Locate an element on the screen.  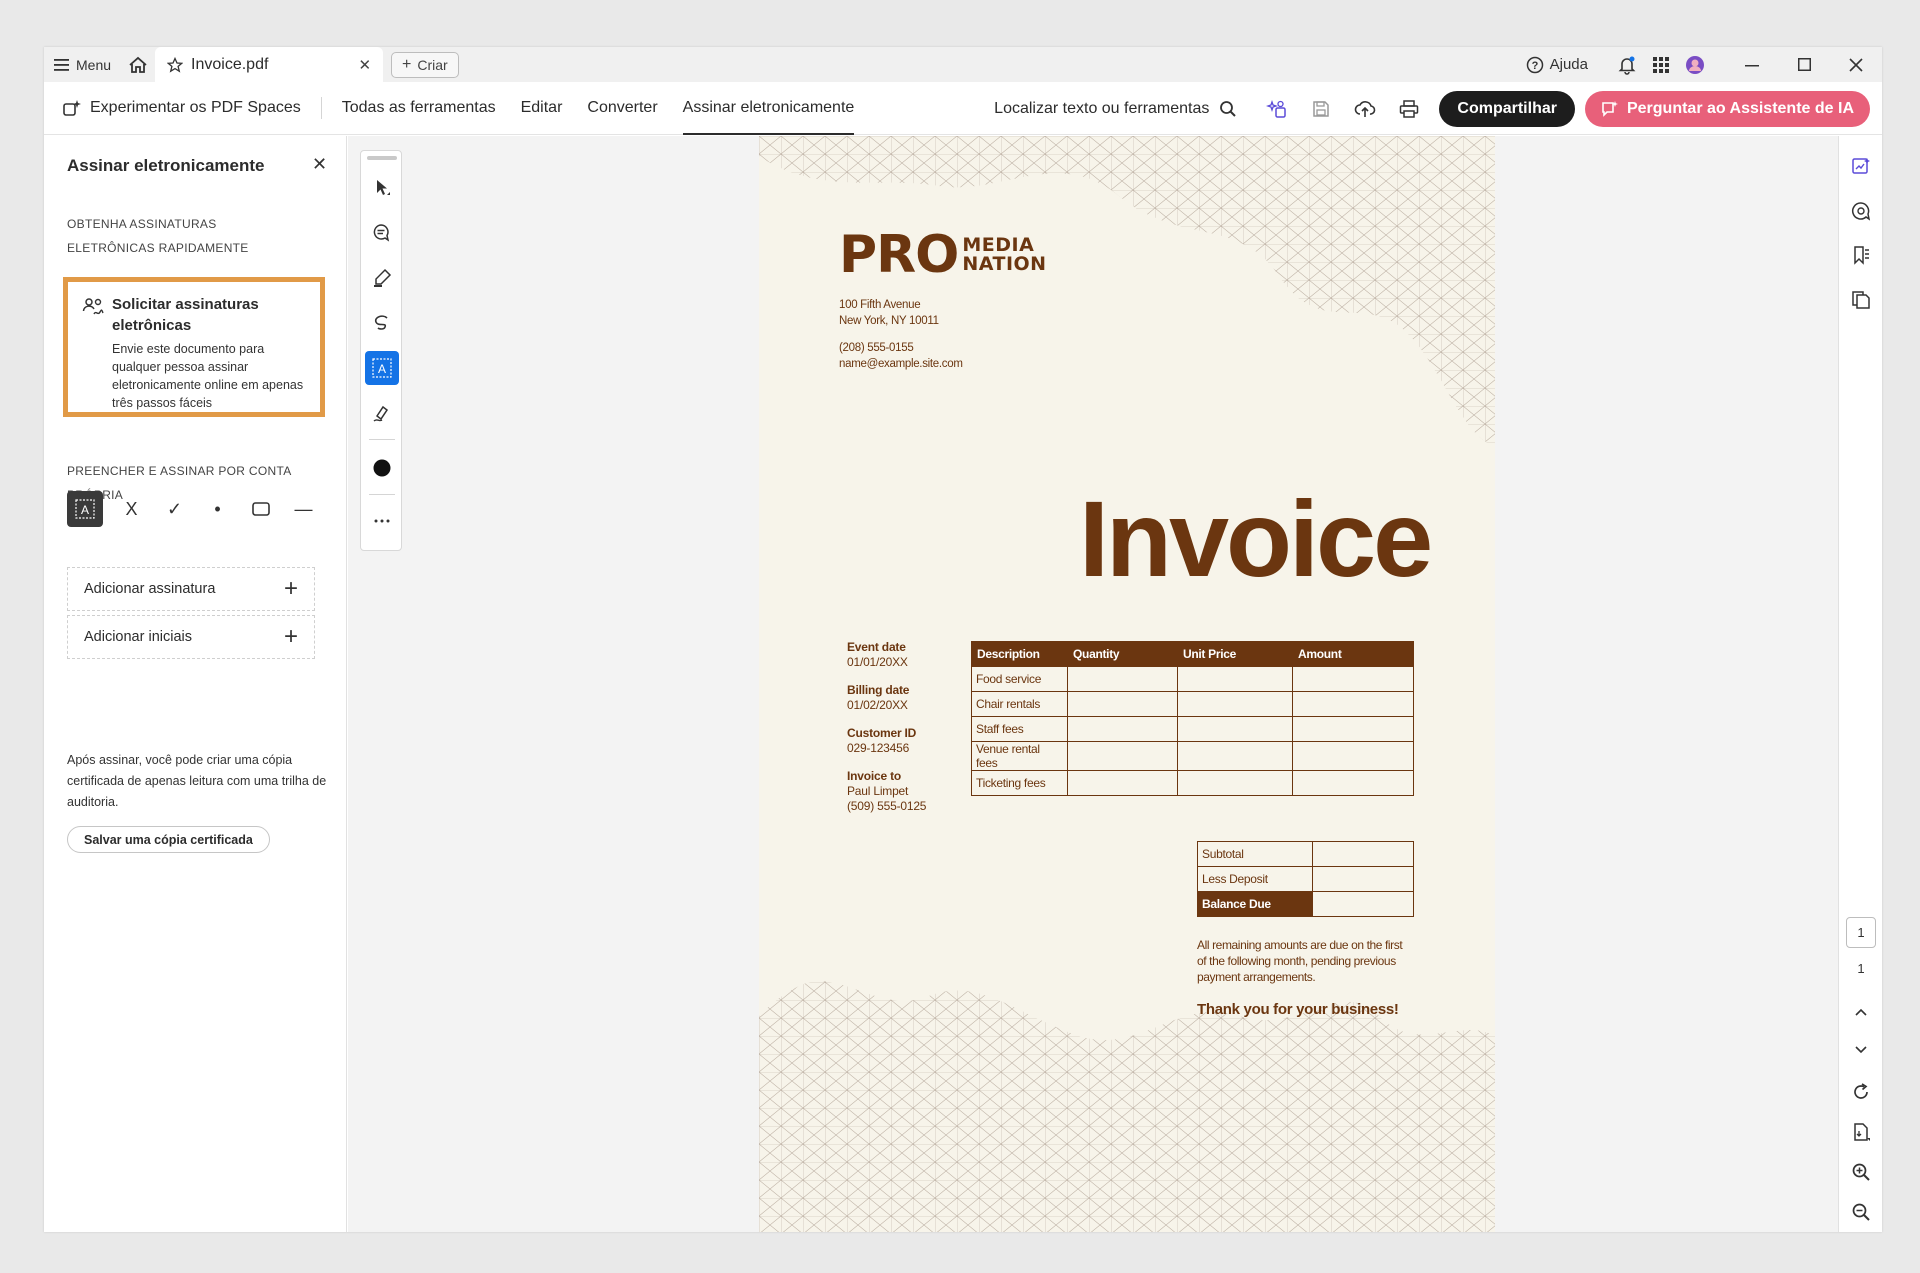
nav-convert: Converter is located at coordinates (622, 108).